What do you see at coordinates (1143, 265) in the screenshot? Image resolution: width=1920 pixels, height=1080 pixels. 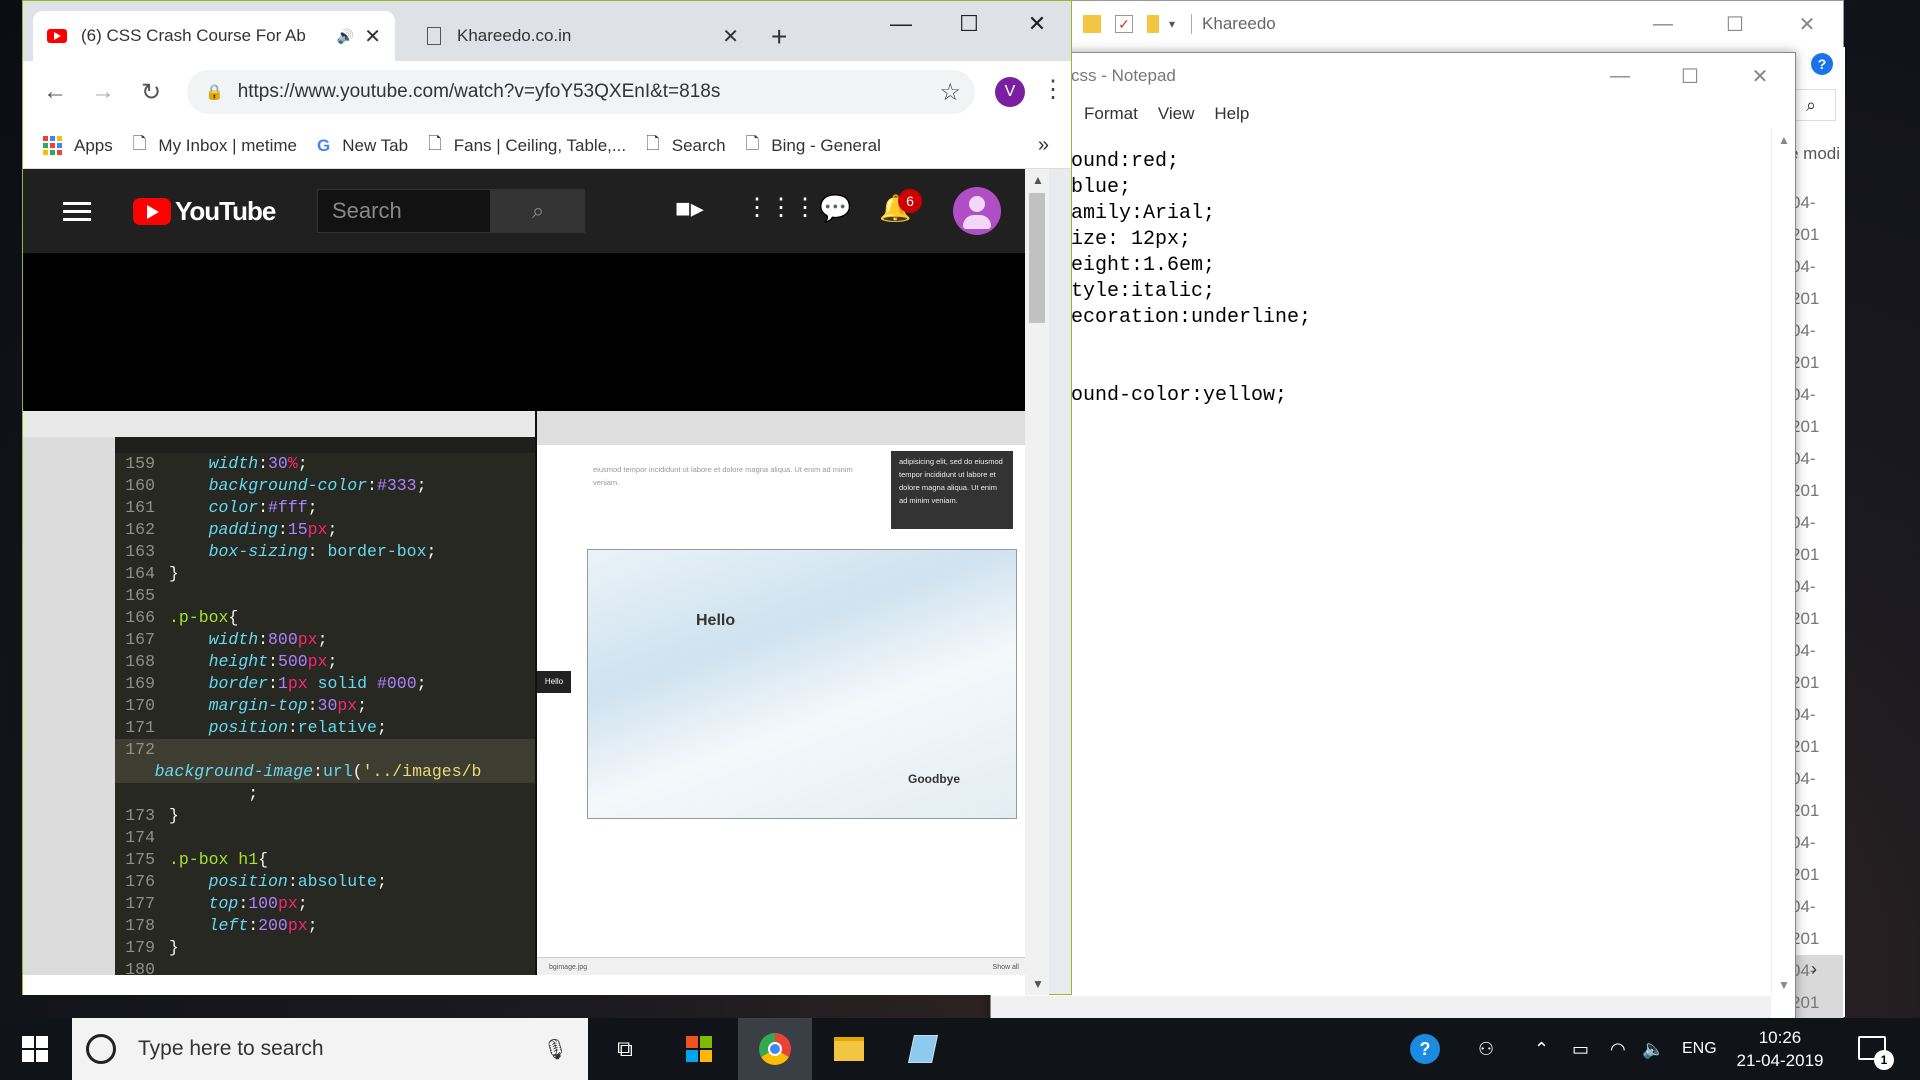 I see `notepad-line: eight:1.6em;` at bounding box center [1143, 265].